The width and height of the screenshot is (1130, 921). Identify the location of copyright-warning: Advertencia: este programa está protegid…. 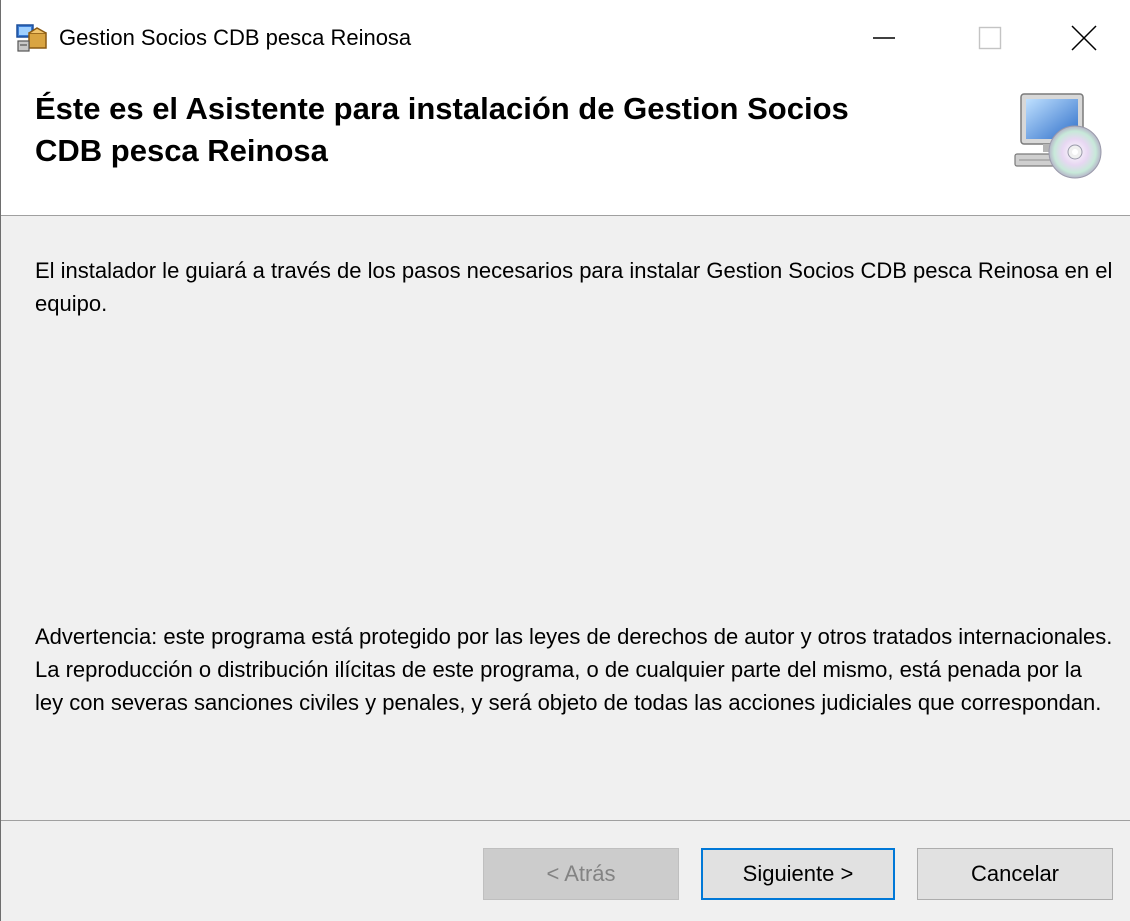
(574, 669).